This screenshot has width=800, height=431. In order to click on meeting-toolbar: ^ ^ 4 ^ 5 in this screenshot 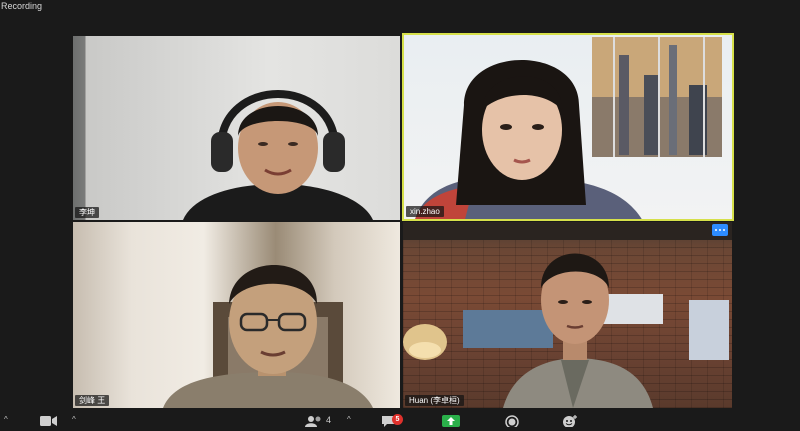, I will do `click(400, 422)`.